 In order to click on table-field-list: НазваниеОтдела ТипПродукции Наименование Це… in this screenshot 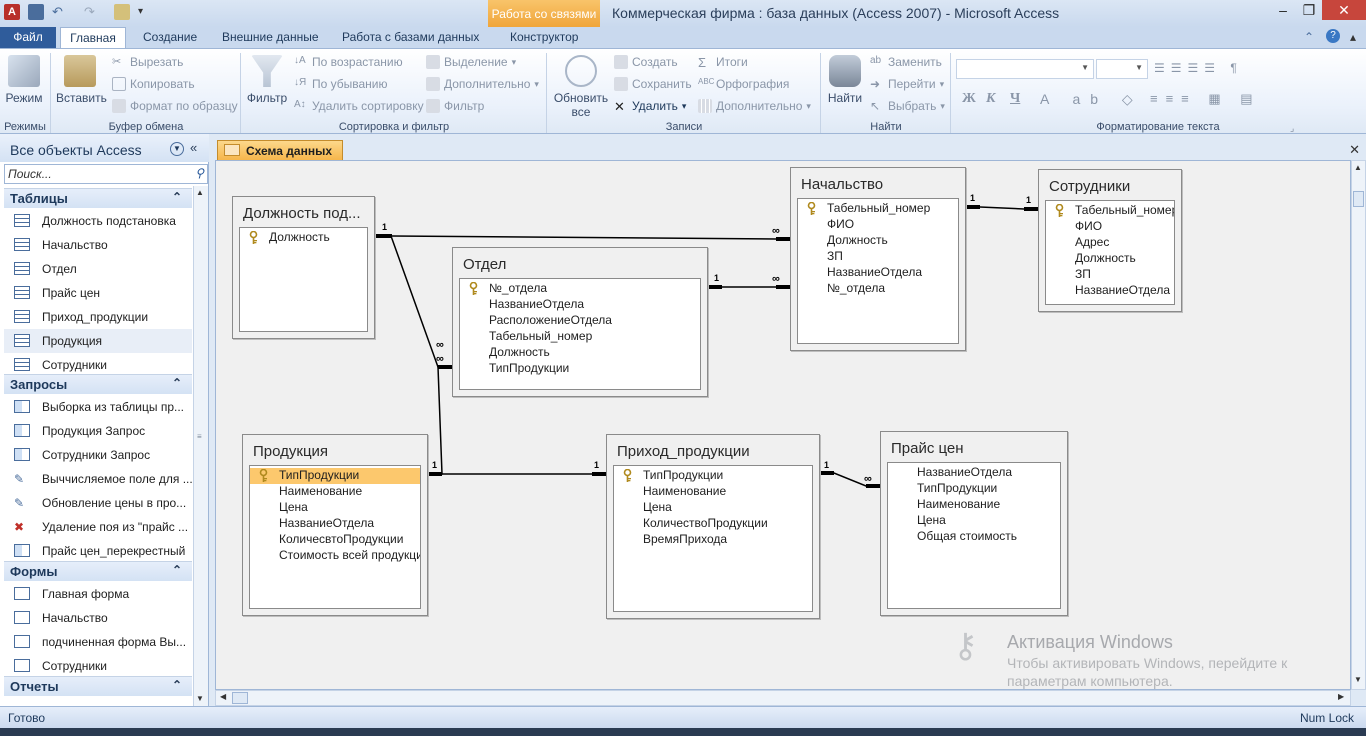, I will do `click(974, 535)`.